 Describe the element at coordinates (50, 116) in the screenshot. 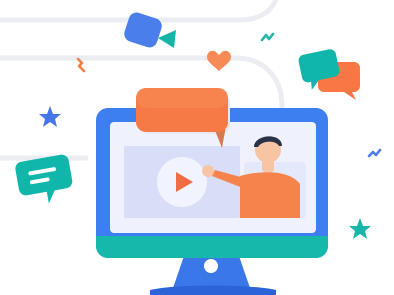

I see `star-blue-icon` at that location.